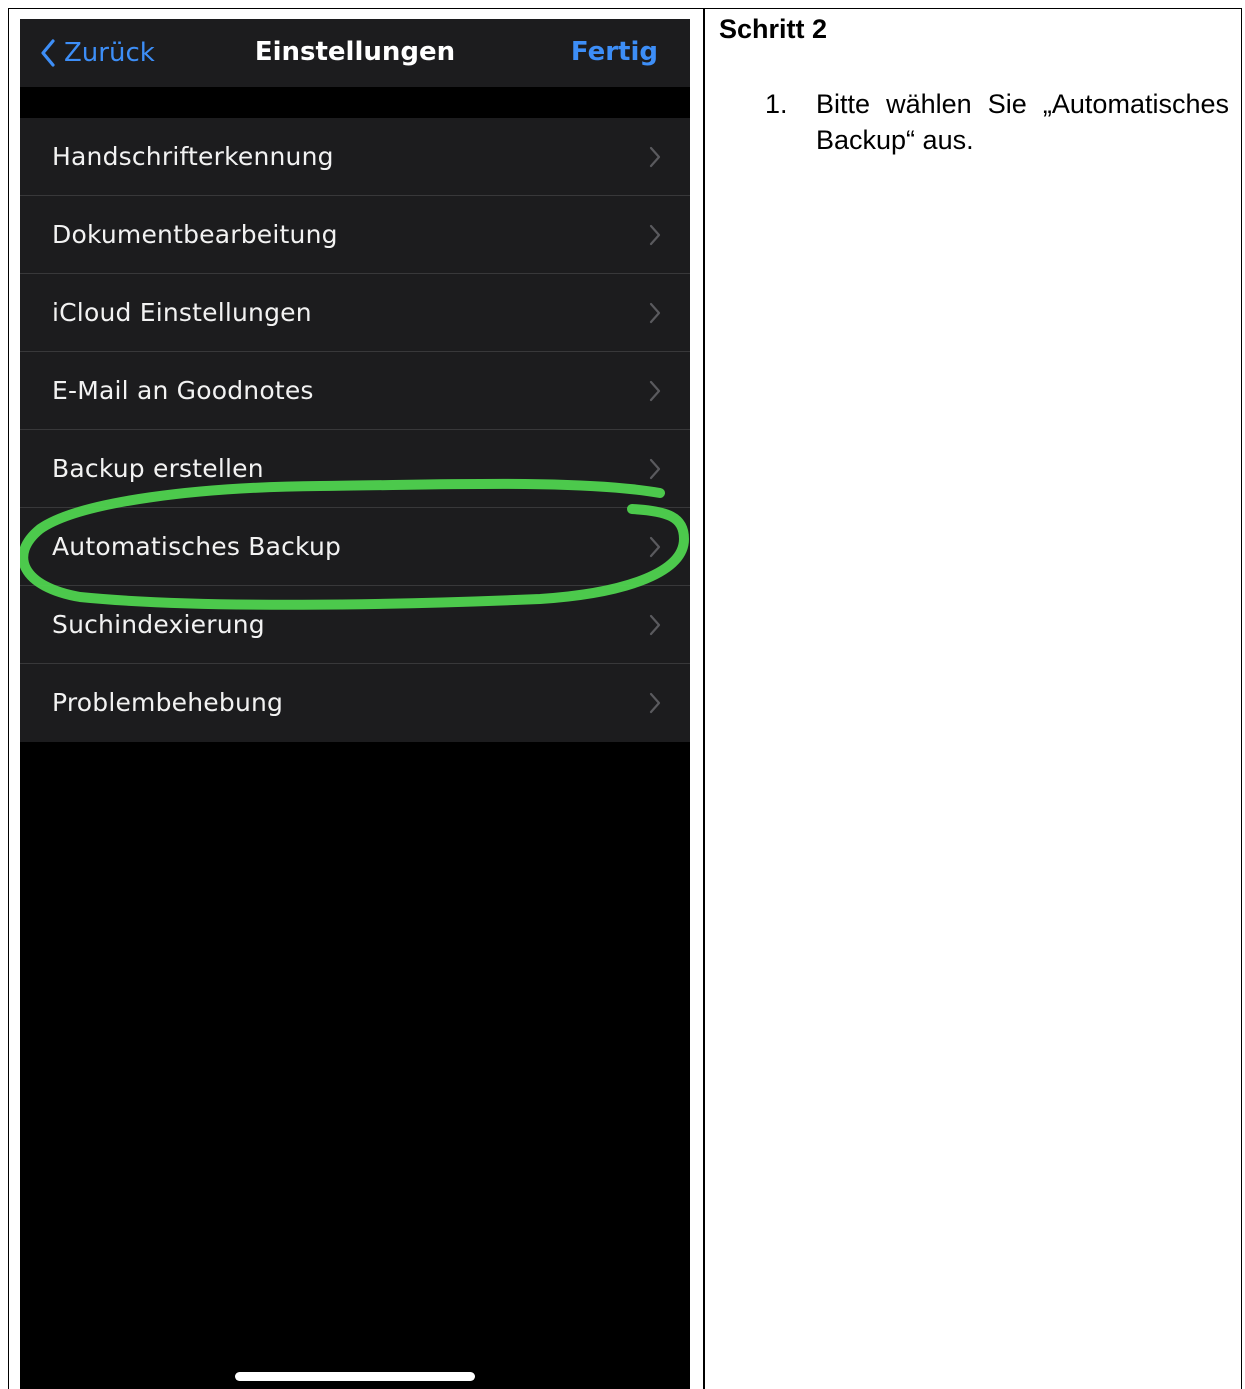 This screenshot has height=1389, width=1245. What do you see at coordinates (355, 625) in the screenshot?
I see `settings-row-suchindexierung: Suchindexierung` at bounding box center [355, 625].